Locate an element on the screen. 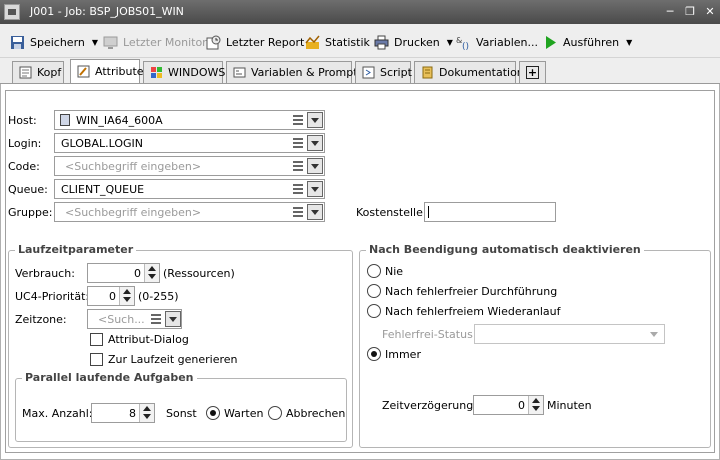 Image resolution: width=720 pixels, height=460 pixels. print-dropdown-icon: ▼ is located at coordinates (450, 42).